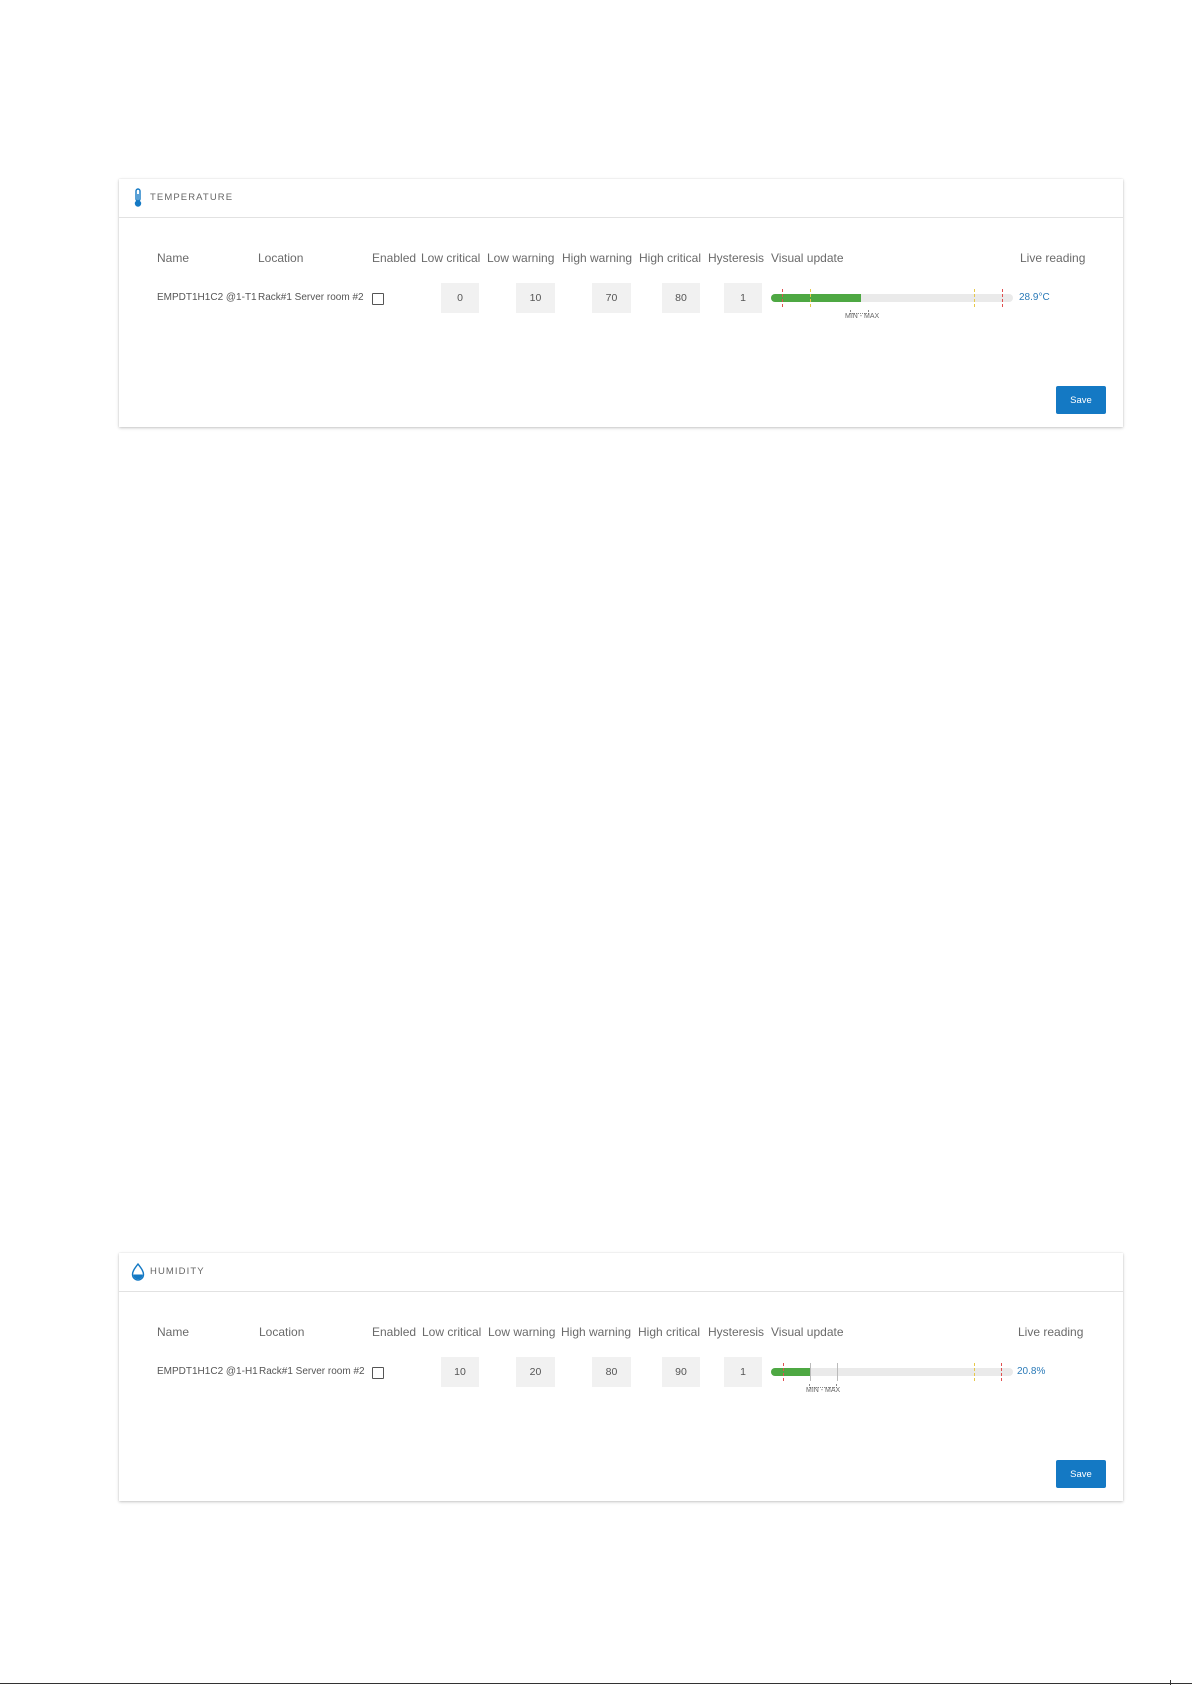 The height and width of the screenshot is (1685, 1192). I want to click on thermometer-icon, so click(138, 197).